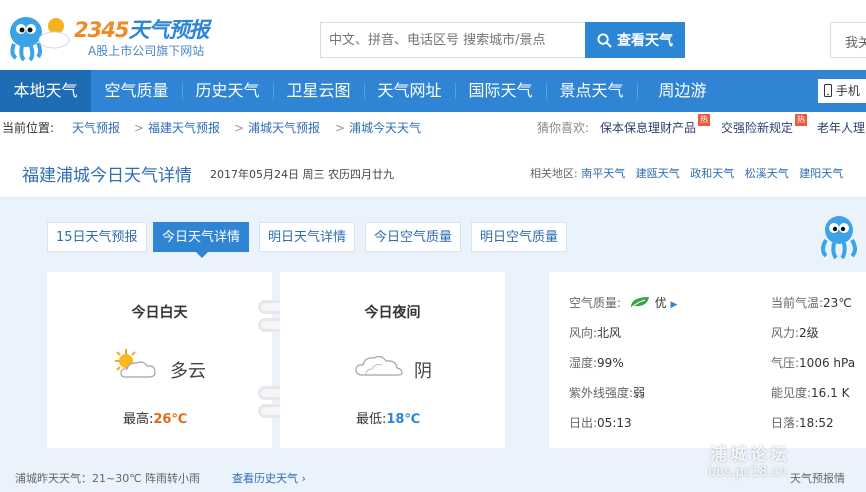 The width and height of the screenshot is (866, 492). Describe the element at coordinates (785, 423) in the screenshot. I see `sunset-label: 日落:` at that location.